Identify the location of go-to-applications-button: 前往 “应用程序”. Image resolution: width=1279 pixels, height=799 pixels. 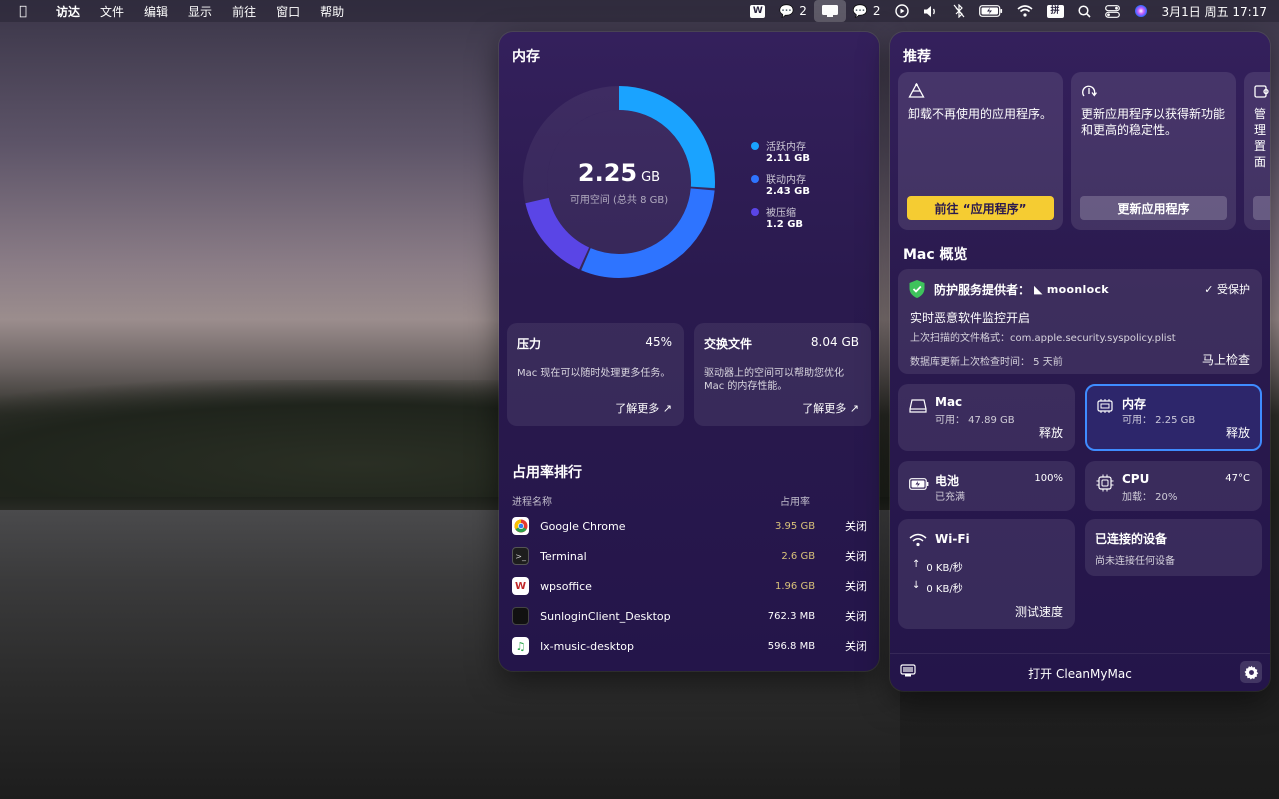
(980, 208).